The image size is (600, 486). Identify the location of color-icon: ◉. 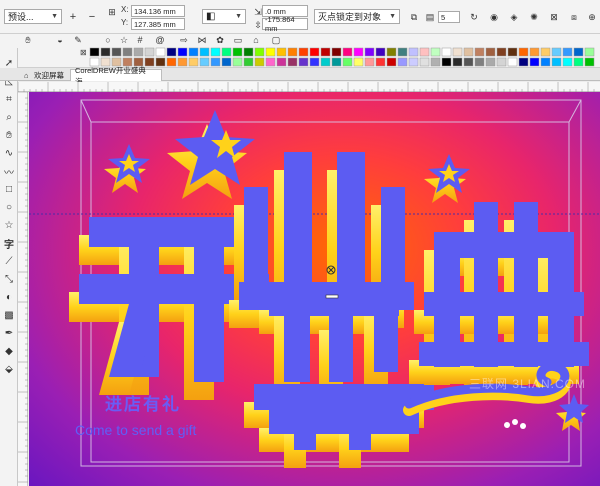
(494, 17).